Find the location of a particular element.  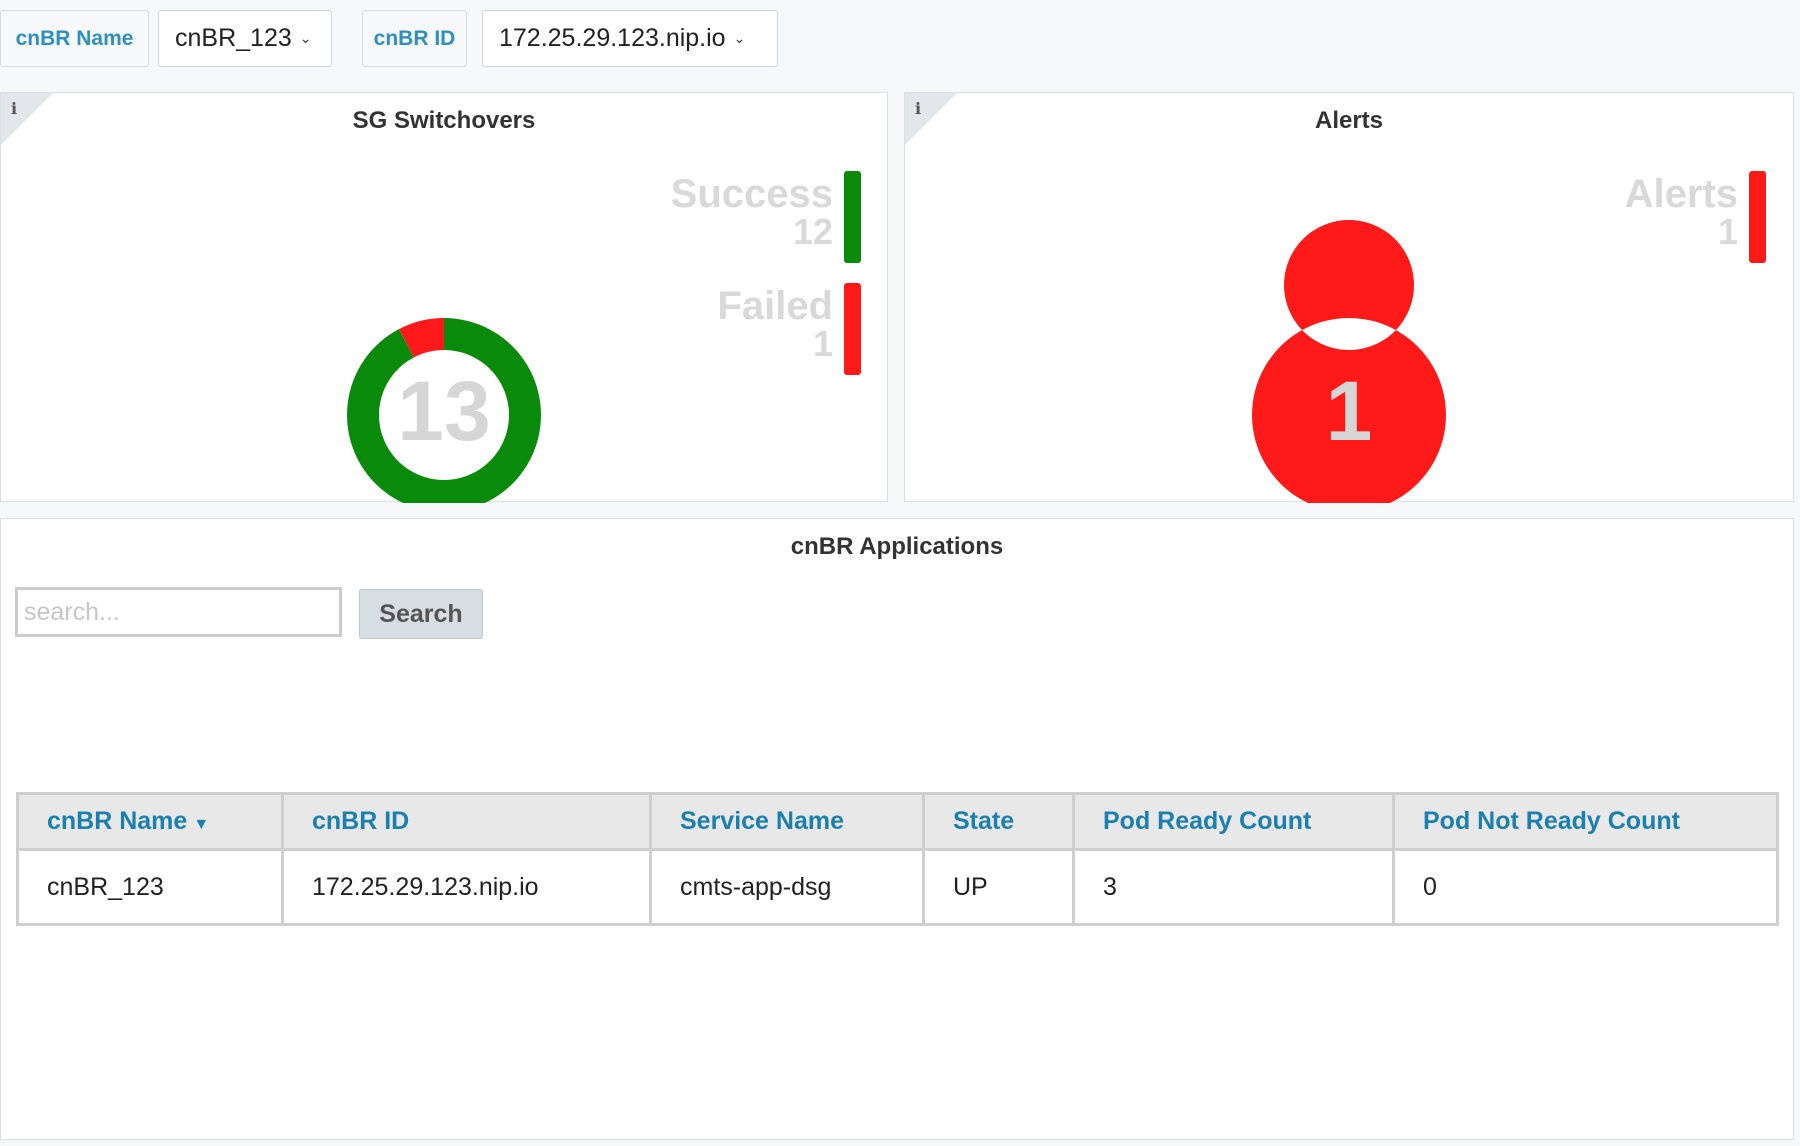

column-header-service-name: Service Name is located at coordinates (787, 821).